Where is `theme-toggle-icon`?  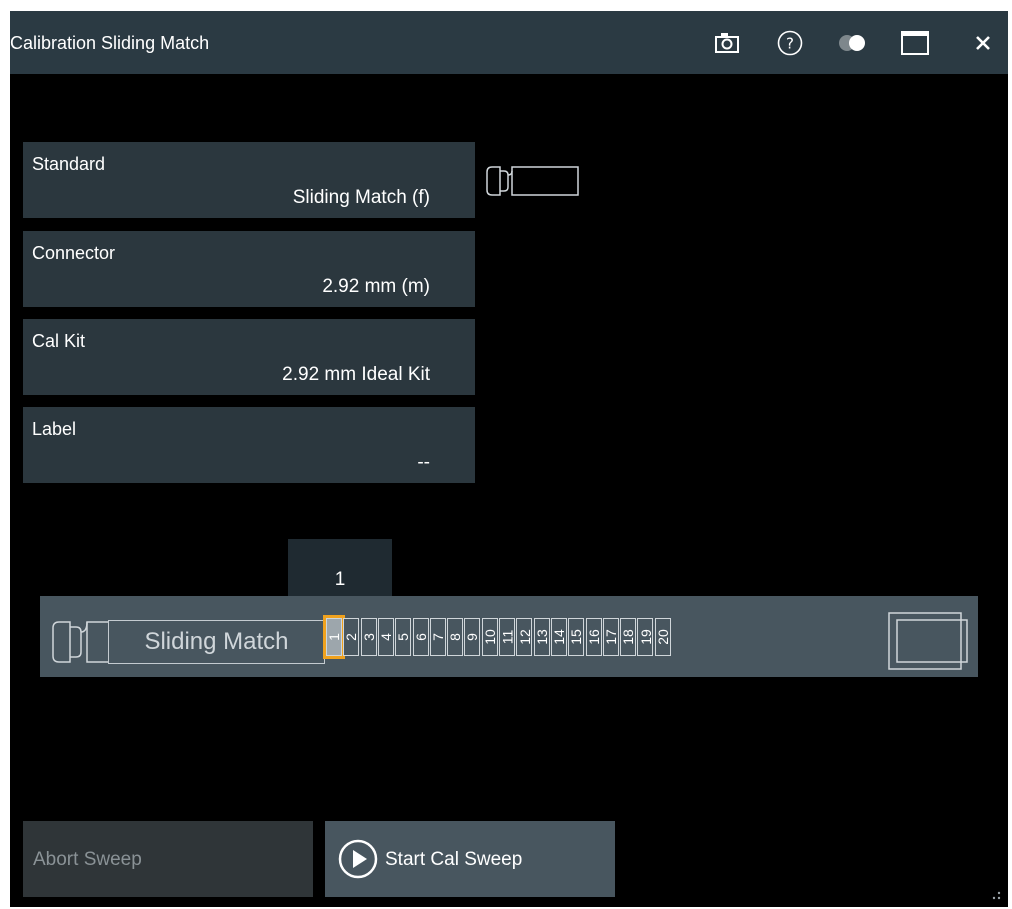
theme-toggle-icon is located at coordinates (852, 43).